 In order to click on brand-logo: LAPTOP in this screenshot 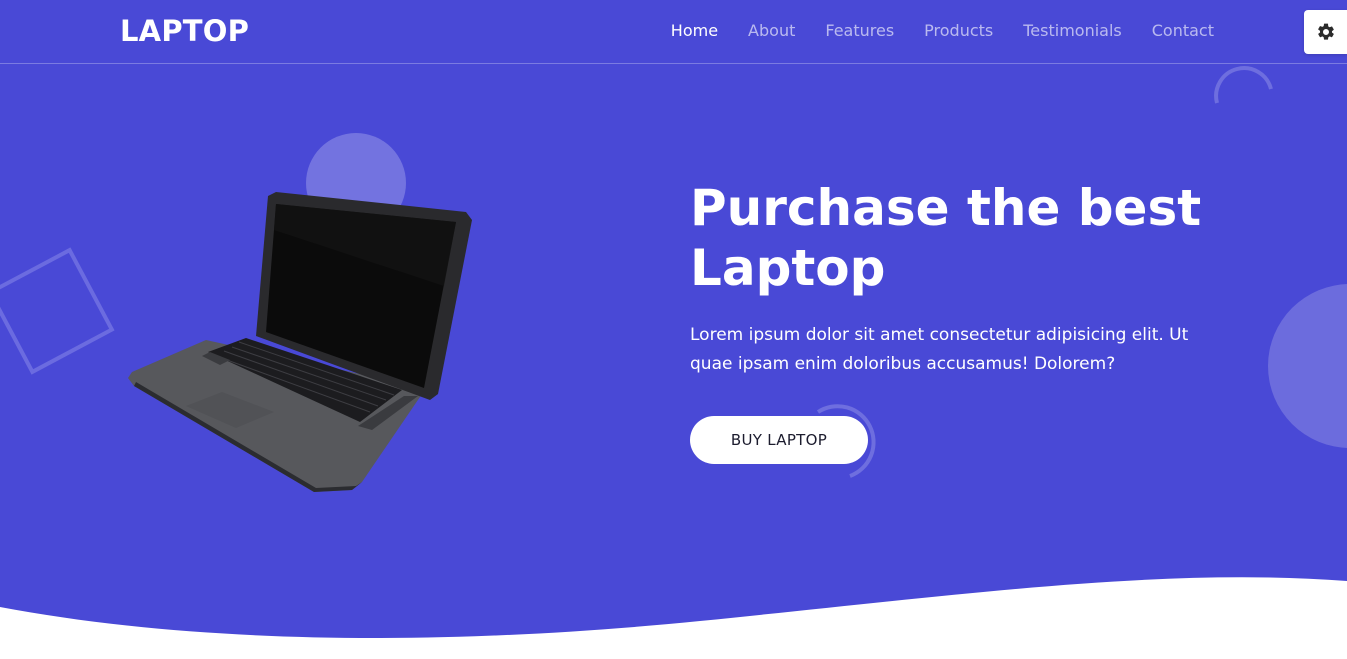, I will do `click(184, 31)`.